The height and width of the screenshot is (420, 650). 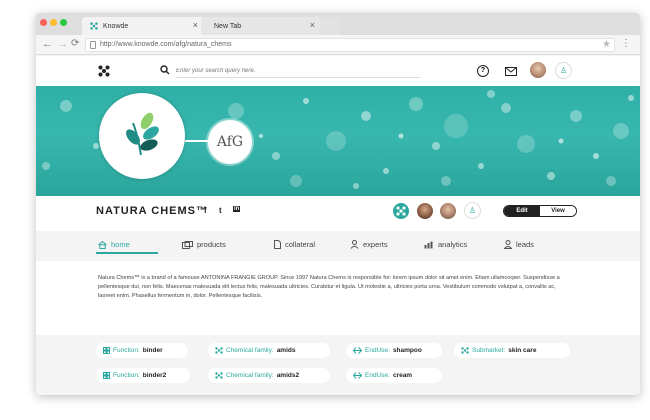 What do you see at coordinates (606, 44) in the screenshot?
I see `bookmark-star-icon: ★` at bounding box center [606, 44].